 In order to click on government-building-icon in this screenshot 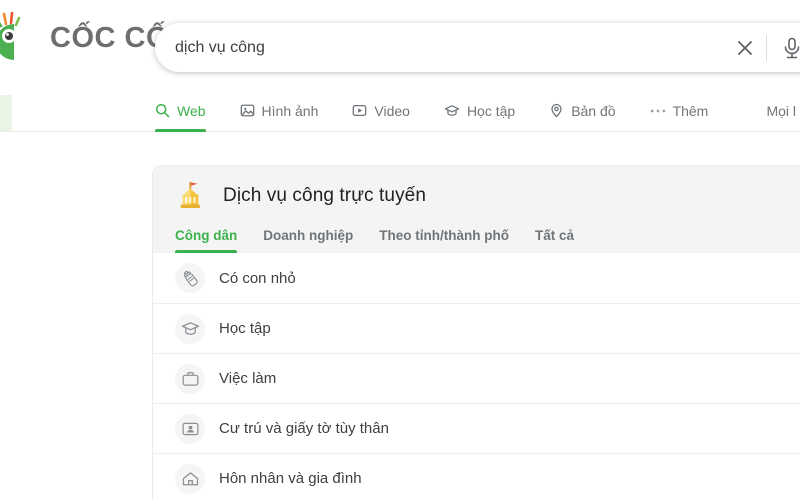, I will do `click(192, 196)`.